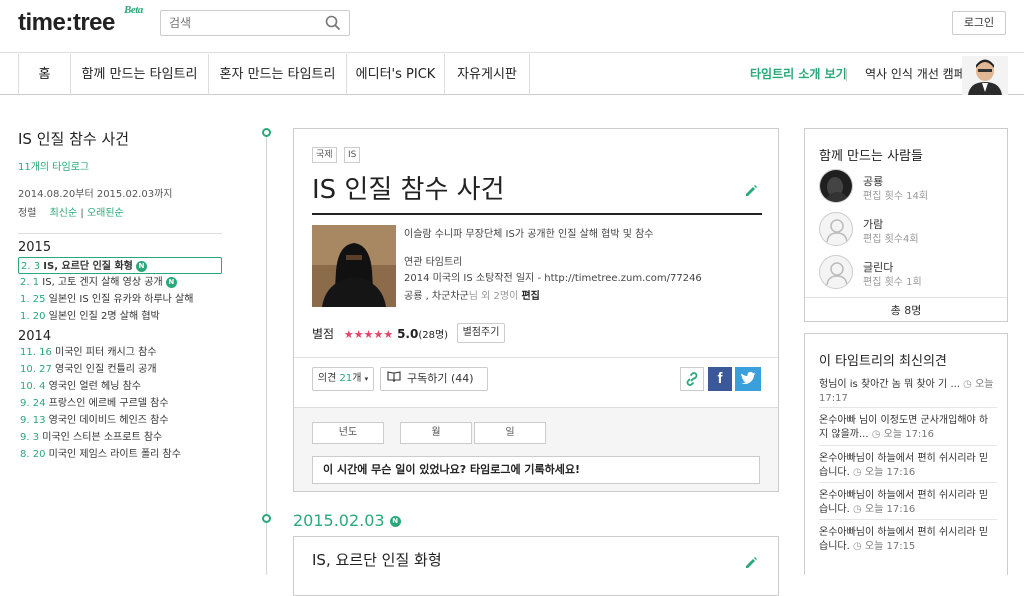 This screenshot has width=1024, height=596. Describe the element at coordinates (323, 334) in the screenshot. I see `rating-label: 별점` at that location.